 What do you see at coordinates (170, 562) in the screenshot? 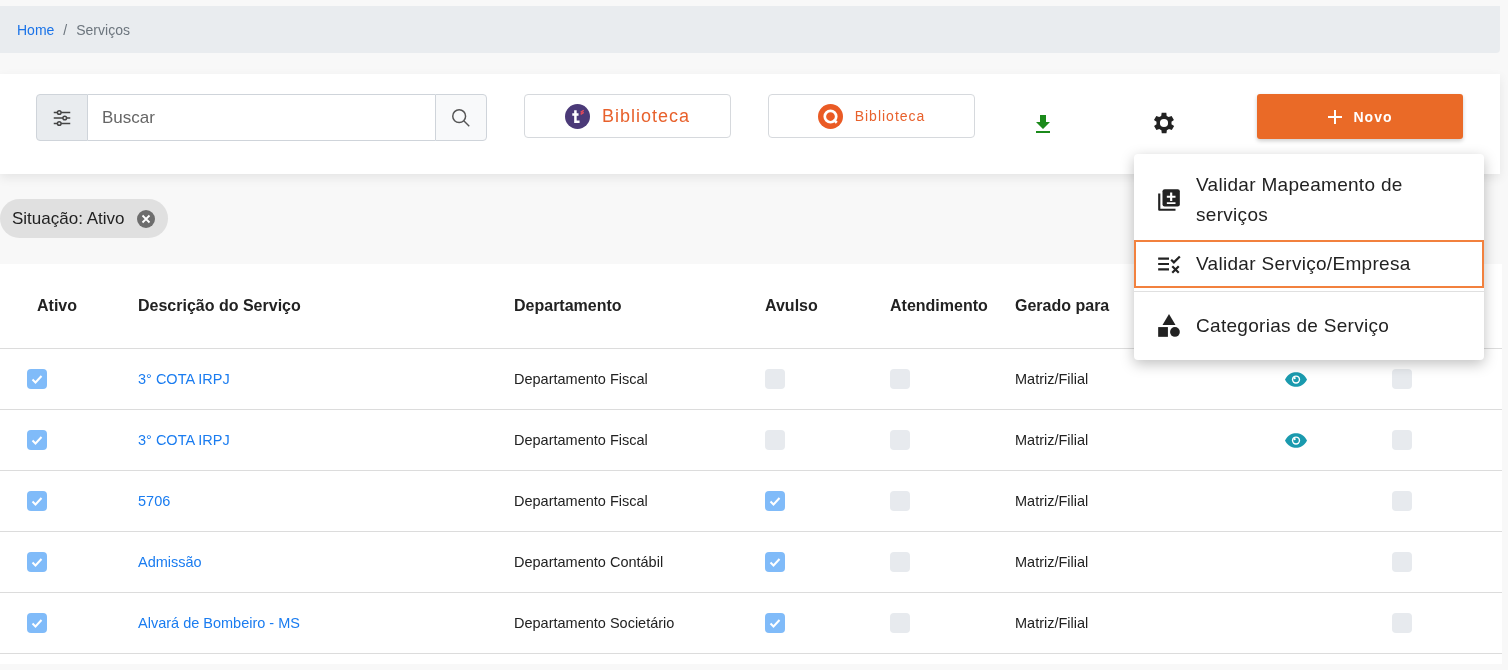
I see `service-link: Admissão` at bounding box center [170, 562].